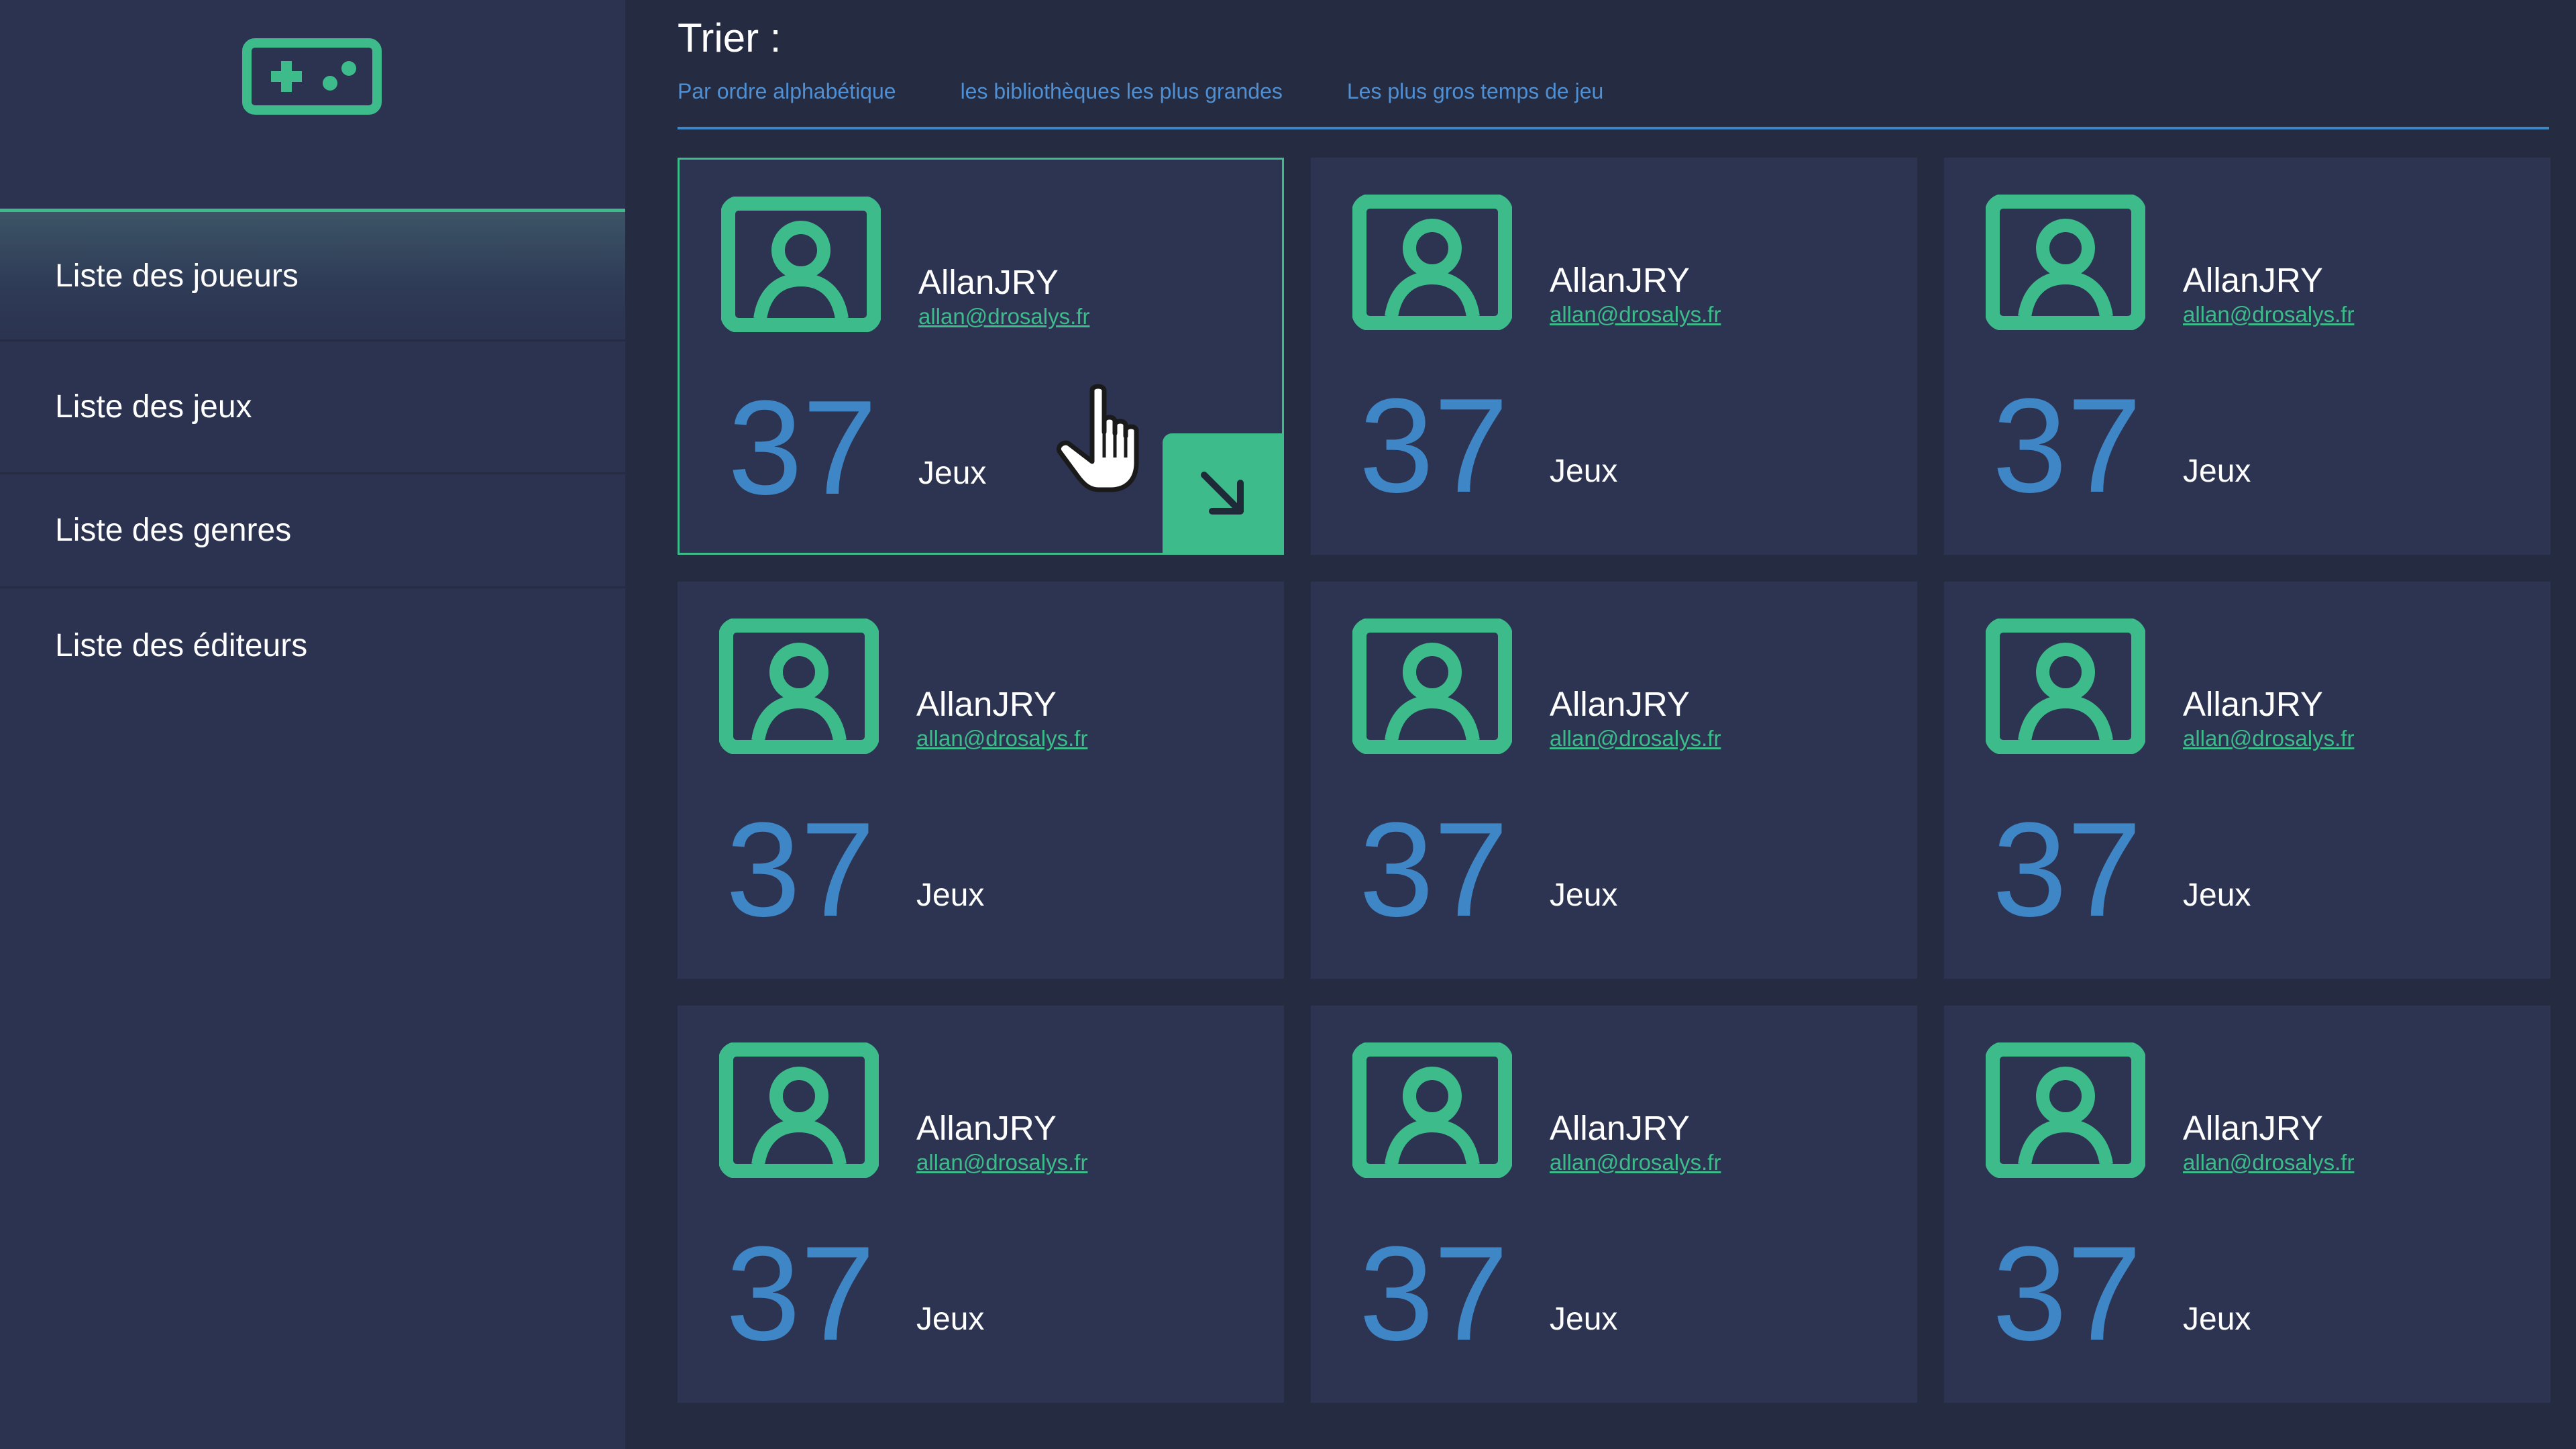 This screenshot has width=2576, height=1449. Describe the element at coordinates (1475, 91) in the screenshot. I see `sort-option-playtime: Les plus gros temps de jeu` at that location.